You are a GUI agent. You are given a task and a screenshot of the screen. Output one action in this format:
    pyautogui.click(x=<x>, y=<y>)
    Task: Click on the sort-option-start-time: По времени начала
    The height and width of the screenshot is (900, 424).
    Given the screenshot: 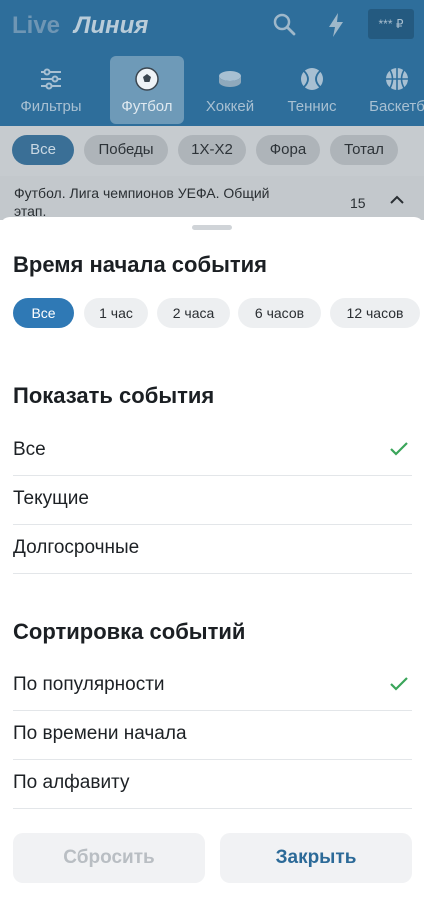 What is the action you would take?
    pyautogui.click(x=212, y=735)
    